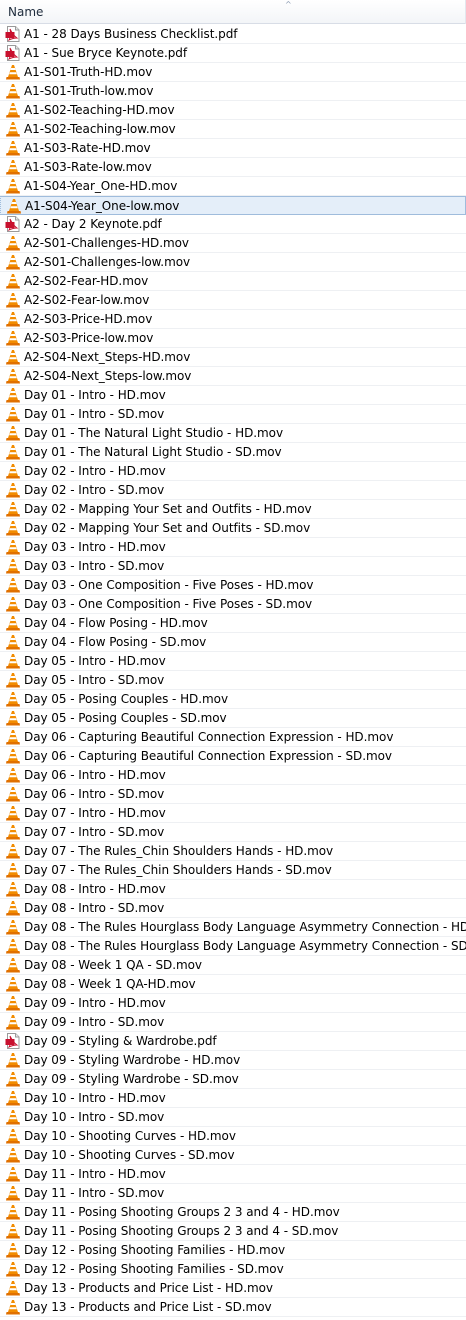 The width and height of the screenshot is (466, 1320). I want to click on file-row: A2-S02-Fear-low.mov, so click(233, 300).